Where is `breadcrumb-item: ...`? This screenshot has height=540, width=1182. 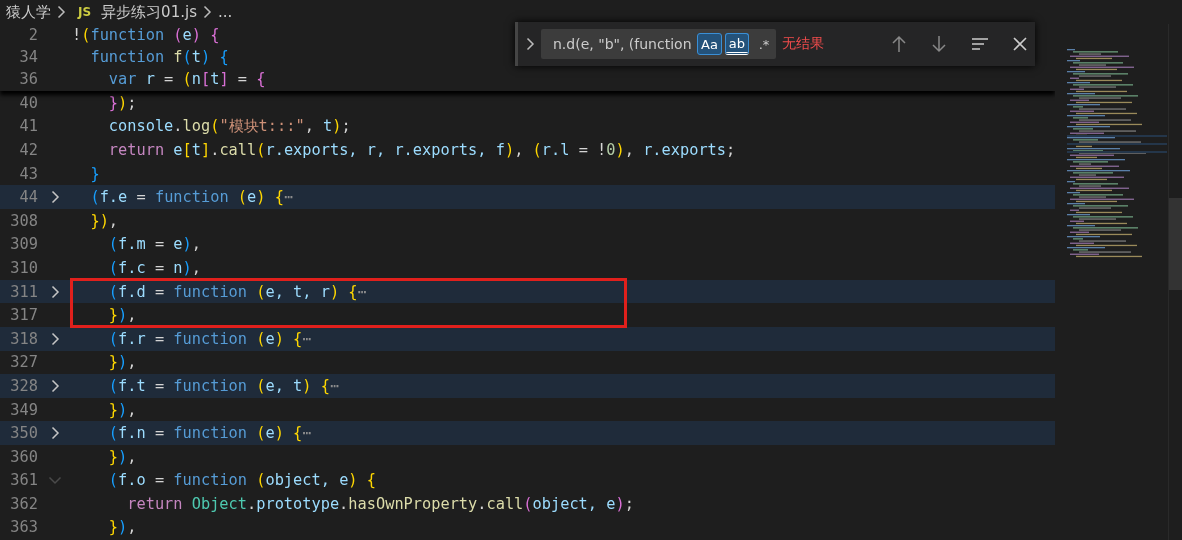 breadcrumb-item: ... is located at coordinates (225, 12).